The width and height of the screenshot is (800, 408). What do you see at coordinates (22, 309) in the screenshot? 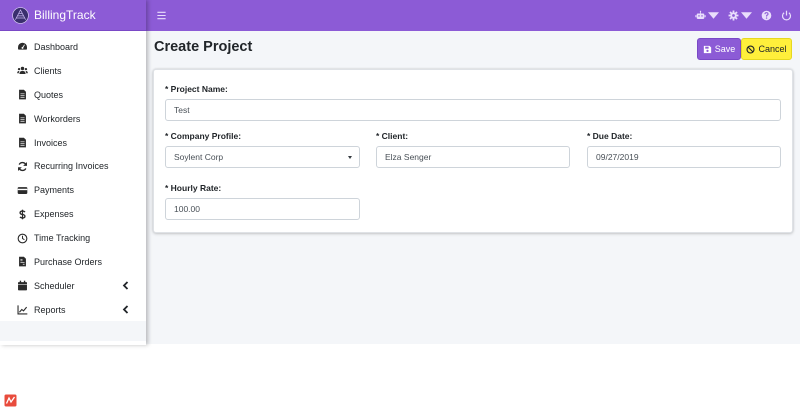
I see `chart-line-icon` at bounding box center [22, 309].